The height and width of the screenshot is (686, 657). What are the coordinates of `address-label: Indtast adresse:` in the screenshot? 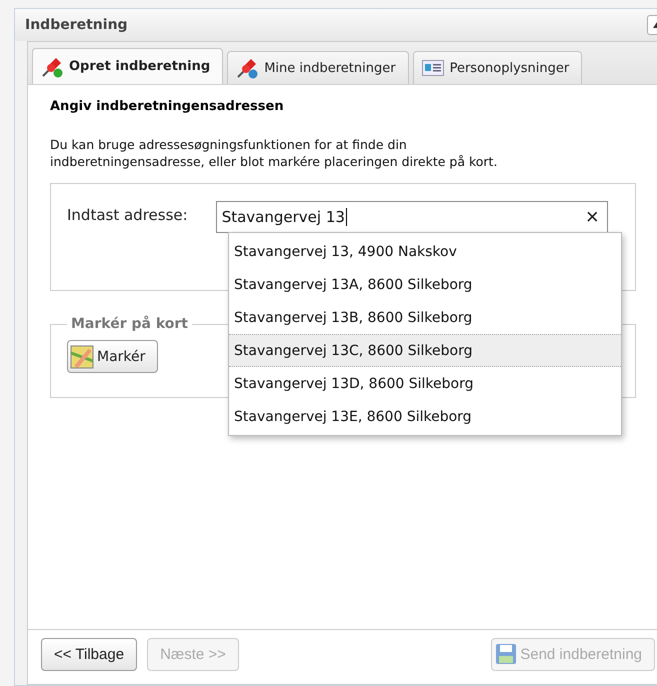 It's located at (127, 215).